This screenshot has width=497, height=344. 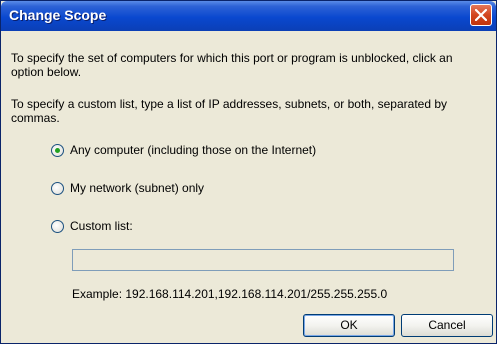 What do you see at coordinates (263, 260) in the screenshot?
I see `custom-list-input` at bounding box center [263, 260].